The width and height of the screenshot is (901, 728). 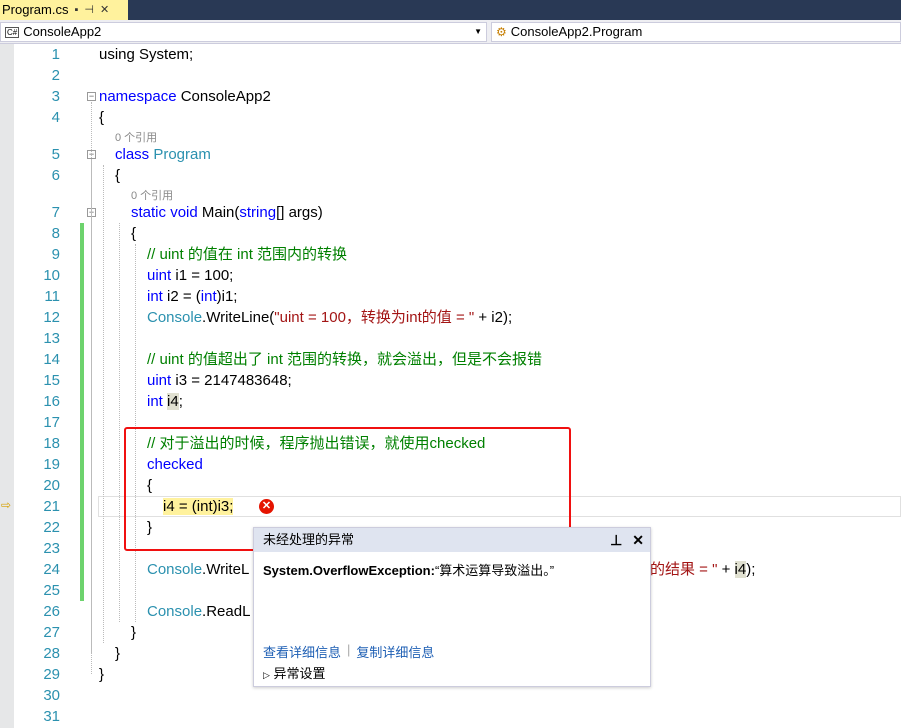 What do you see at coordinates (51, 569) in the screenshot?
I see `line-number: 24` at bounding box center [51, 569].